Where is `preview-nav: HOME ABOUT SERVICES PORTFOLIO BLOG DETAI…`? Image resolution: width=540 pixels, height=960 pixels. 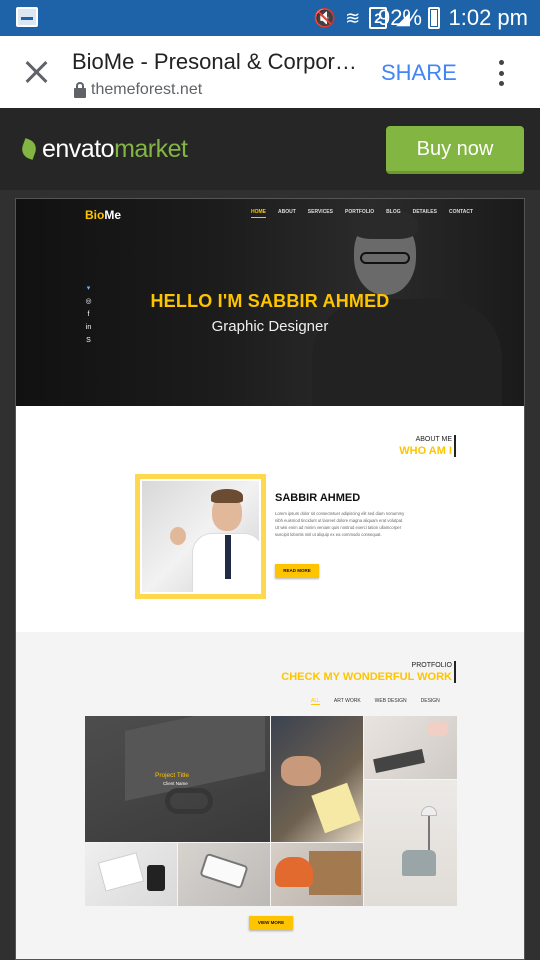 preview-nav: HOME ABOUT SERVICES PORTFOLIO BLOG DETAI… is located at coordinates (362, 213).